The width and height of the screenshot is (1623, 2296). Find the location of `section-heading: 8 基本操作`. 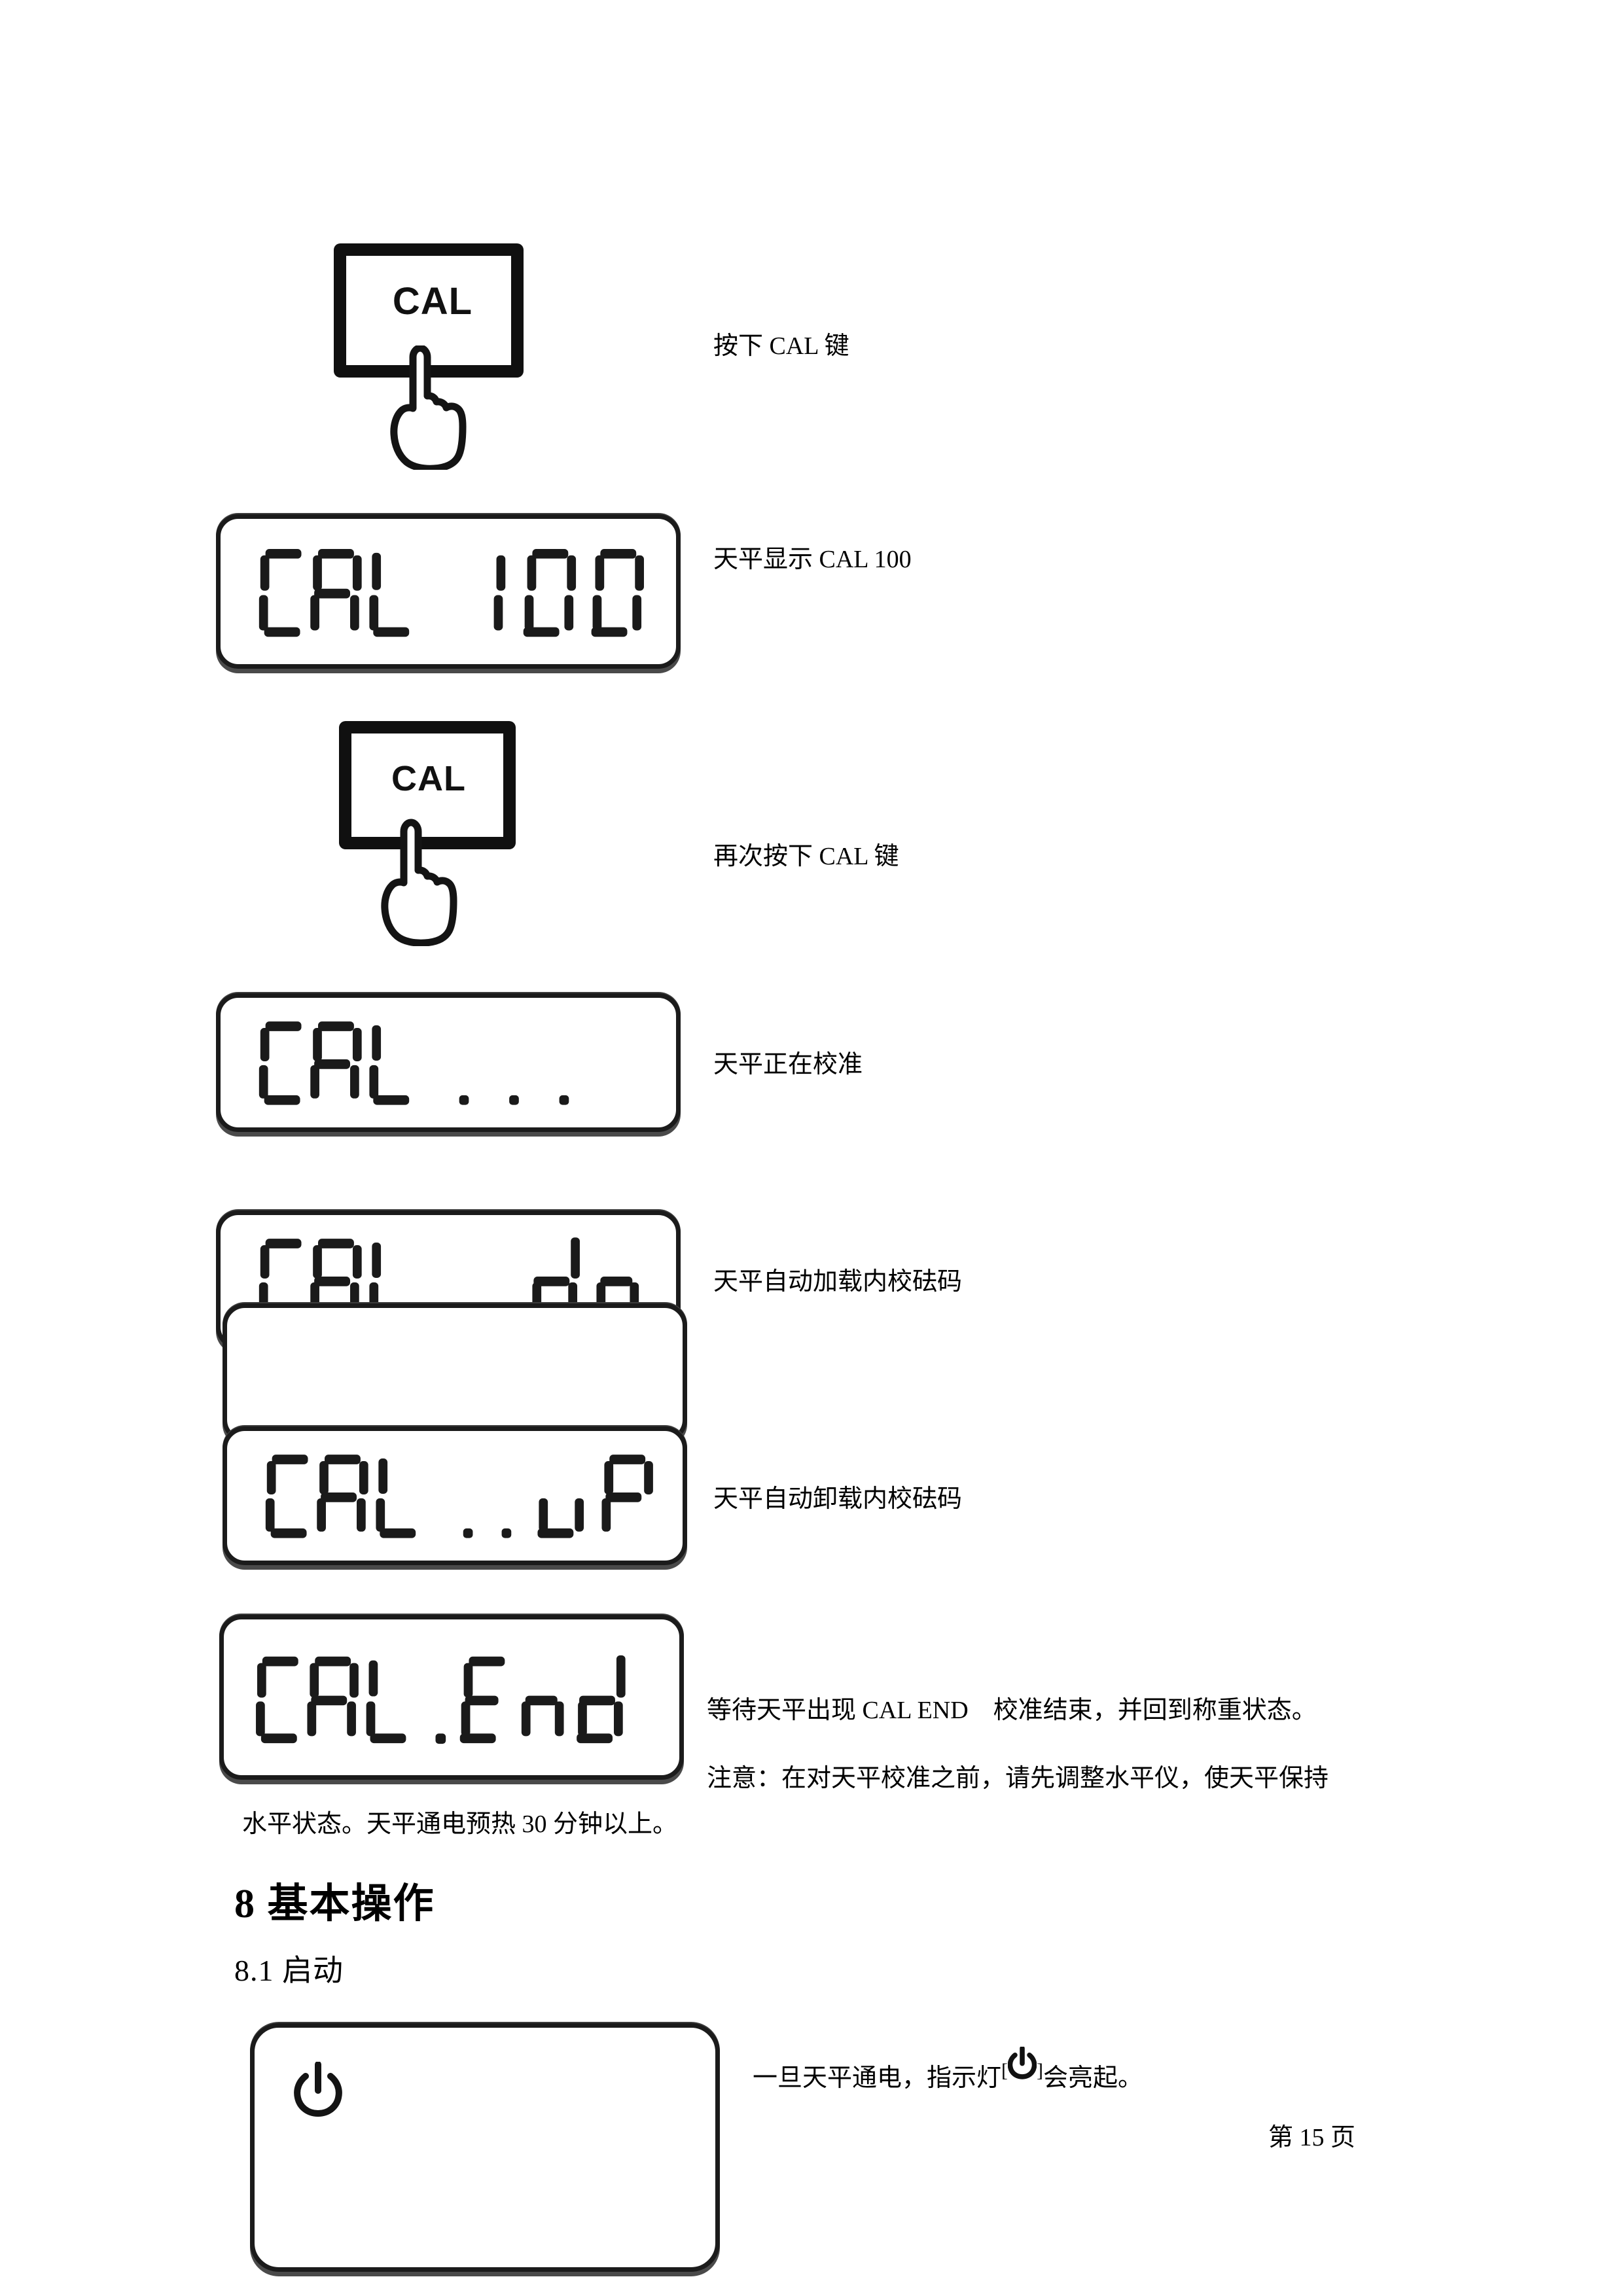

section-heading: 8 基本操作 is located at coordinates (334, 1904).